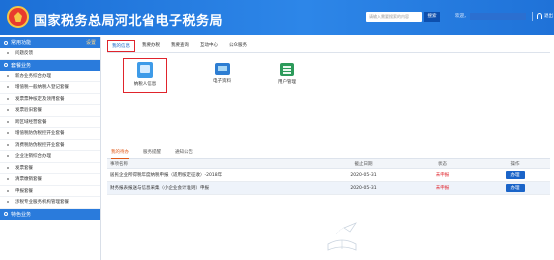  Describe the element at coordinates (539, 16) in the screenshot. I see `power-icon` at that location.